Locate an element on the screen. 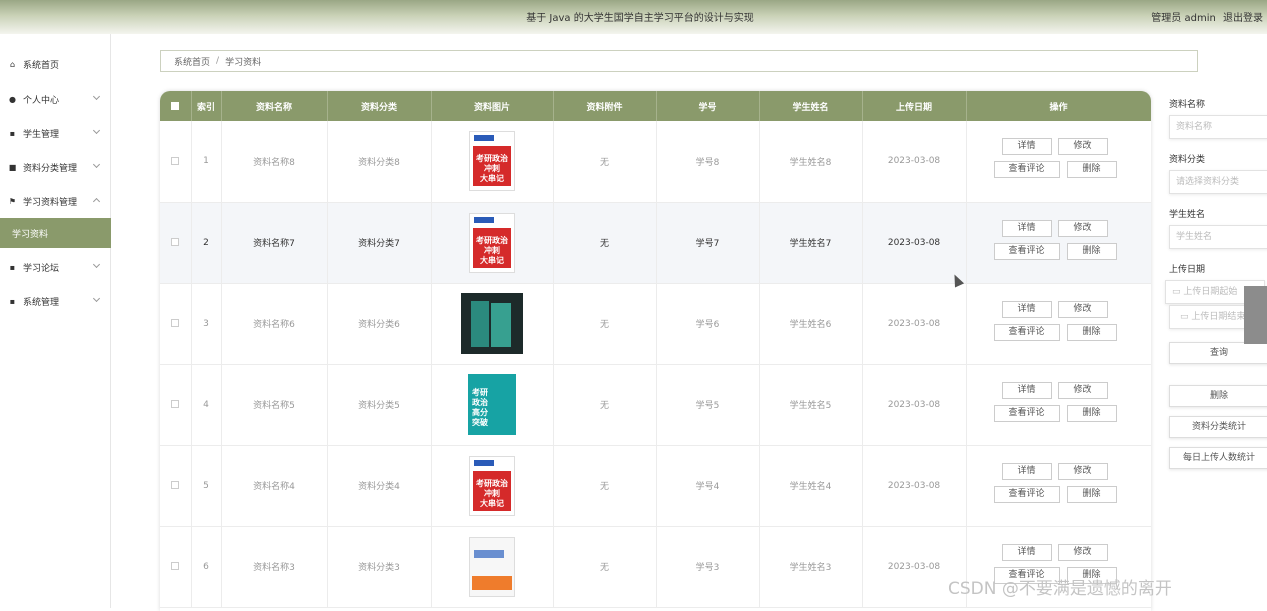 Image resolution: width=1267 pixels, height=611 pixels. calendar-icon: ▭ is located at coordinates (1184, 317).